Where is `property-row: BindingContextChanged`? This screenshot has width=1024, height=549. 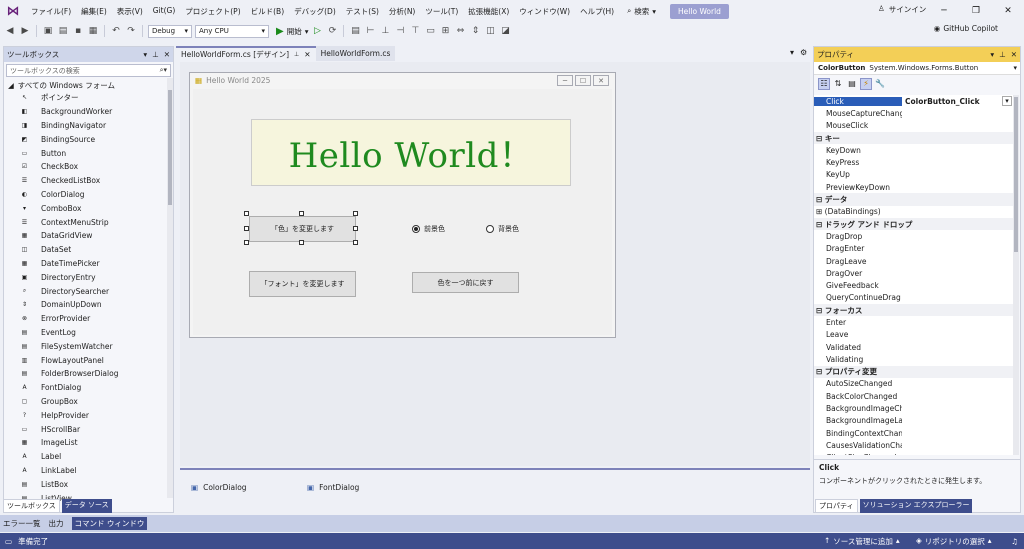 property-row: BindingContextChanged is located at coordinates (914, 433).